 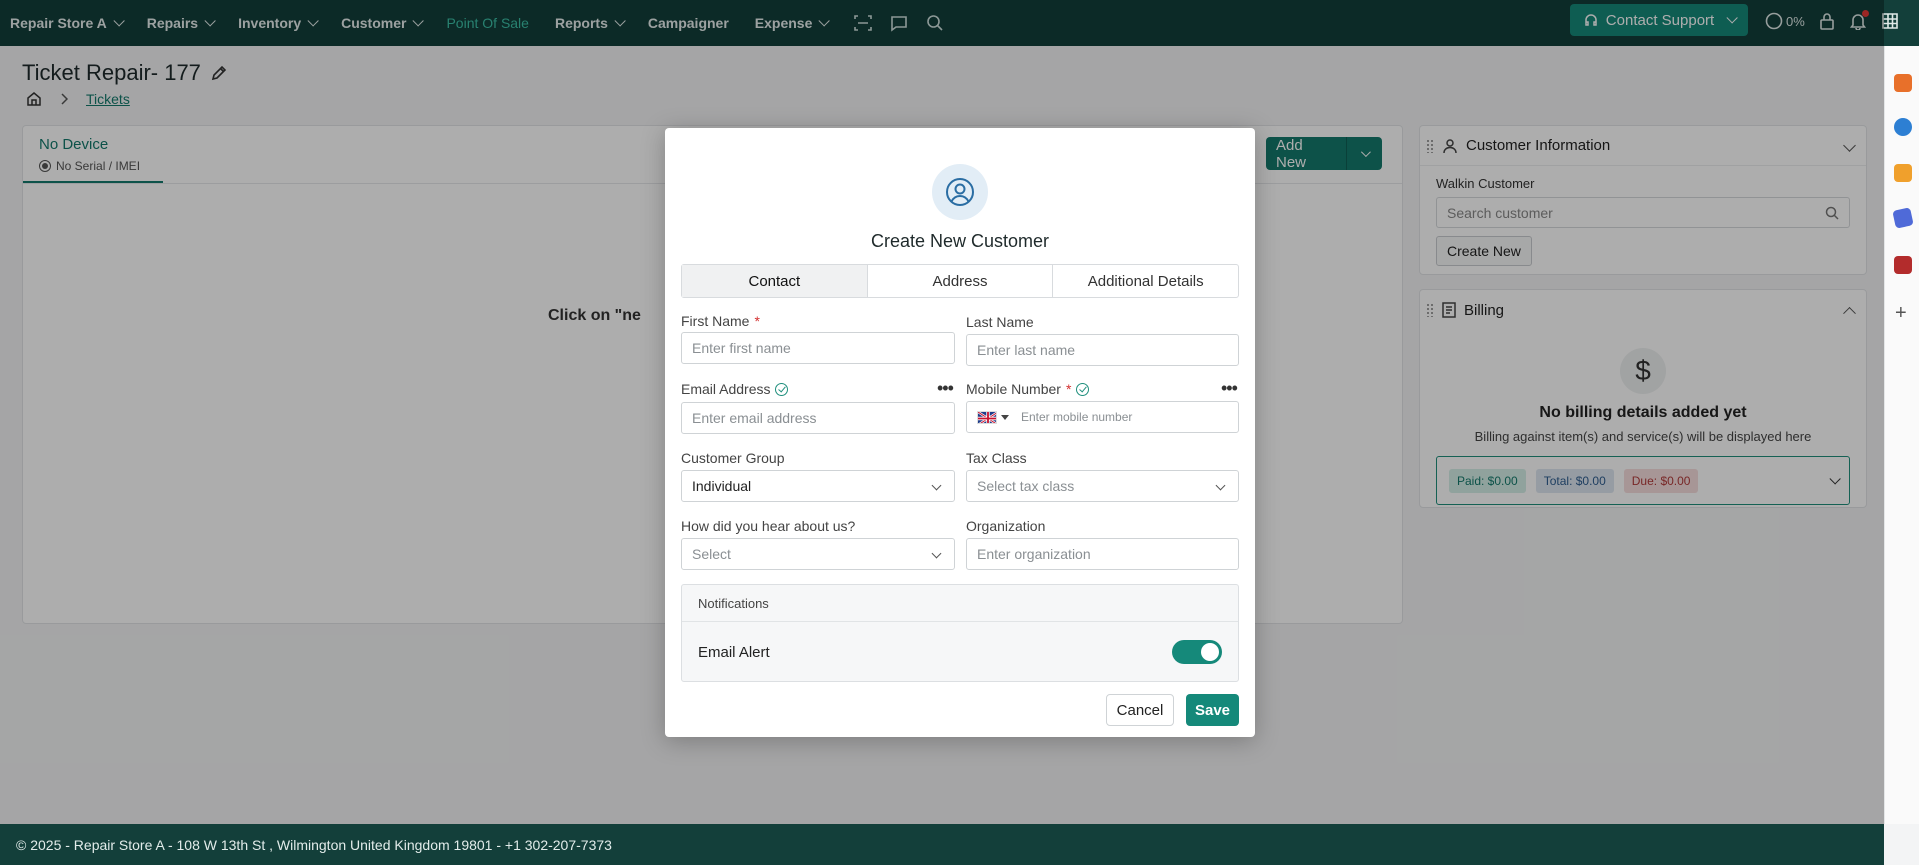 What do you see at coordinates (1145, 281) in the screenshot?
I see `tab-additional-details: Additional Details` at bounding box center [1145, 281].